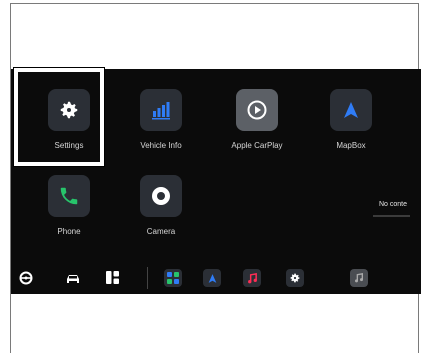  What do you see at coordinates (161, 110) in the screenshot?
I see `bar-chart-icon` at bounding box center [161, 110].